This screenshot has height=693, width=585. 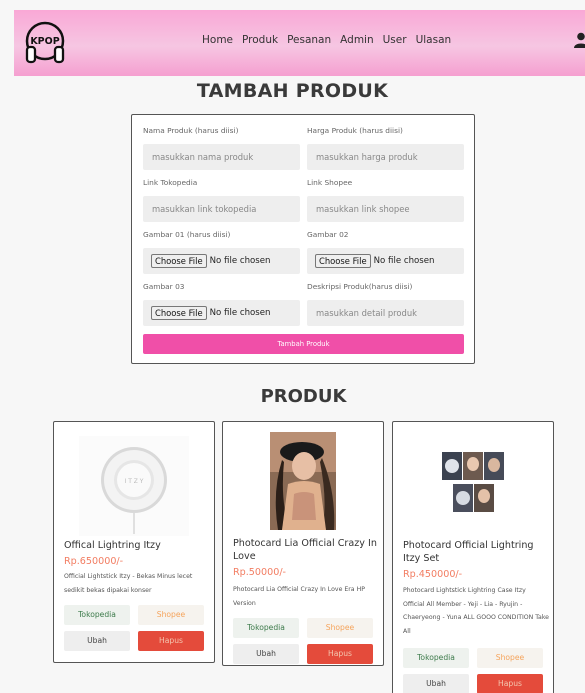 I want to click on user-icon, so click(x=579, y=40).